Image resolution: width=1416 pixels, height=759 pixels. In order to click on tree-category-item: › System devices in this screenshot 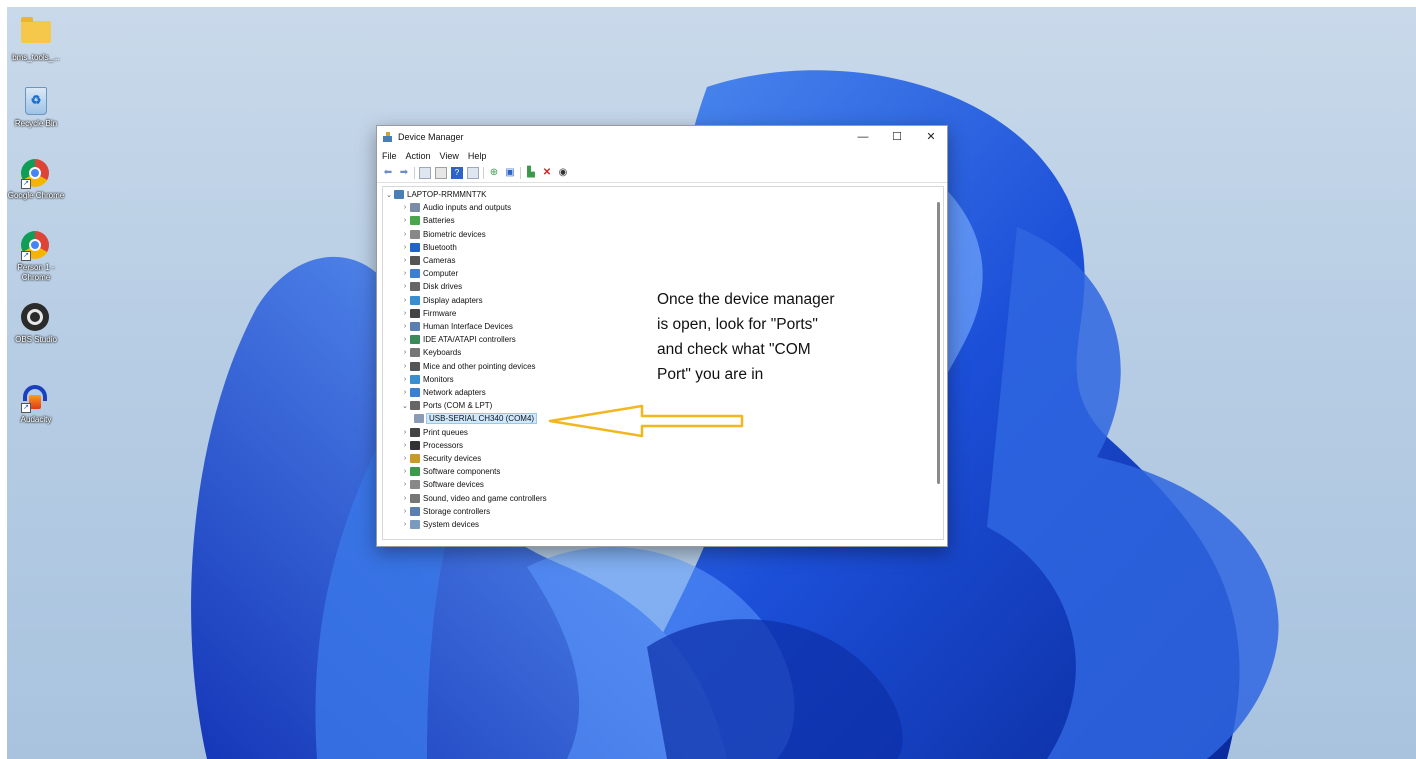, I will do `click(439, 524)`.